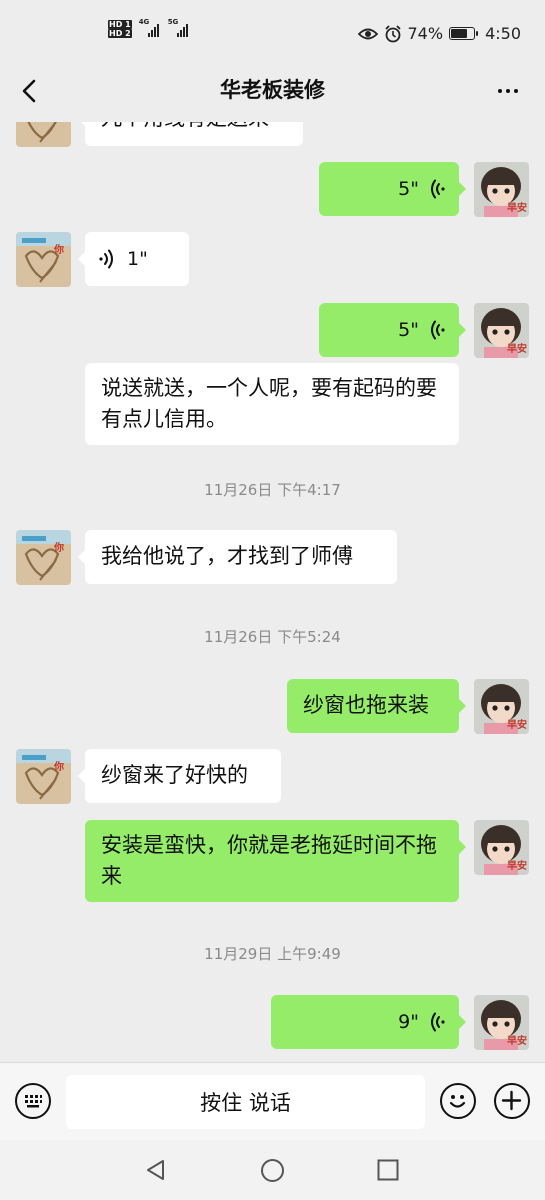  I want to click on signal-group: HD 1 HD 2 4G 5G, so click(148, 28).